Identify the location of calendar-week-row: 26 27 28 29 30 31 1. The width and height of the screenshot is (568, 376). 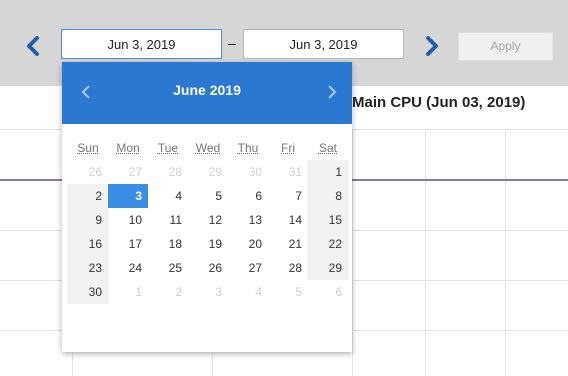
(210, 172).